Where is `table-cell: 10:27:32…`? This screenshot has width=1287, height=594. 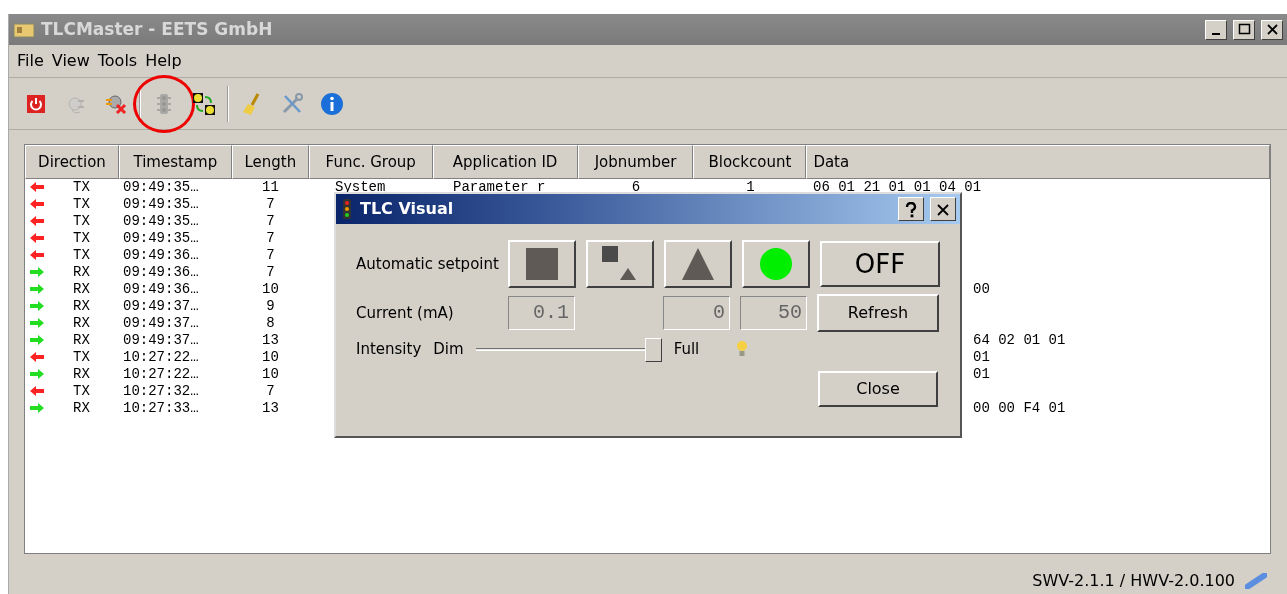
table-cell: 10:27:32… is located at coordinates (161, 391).